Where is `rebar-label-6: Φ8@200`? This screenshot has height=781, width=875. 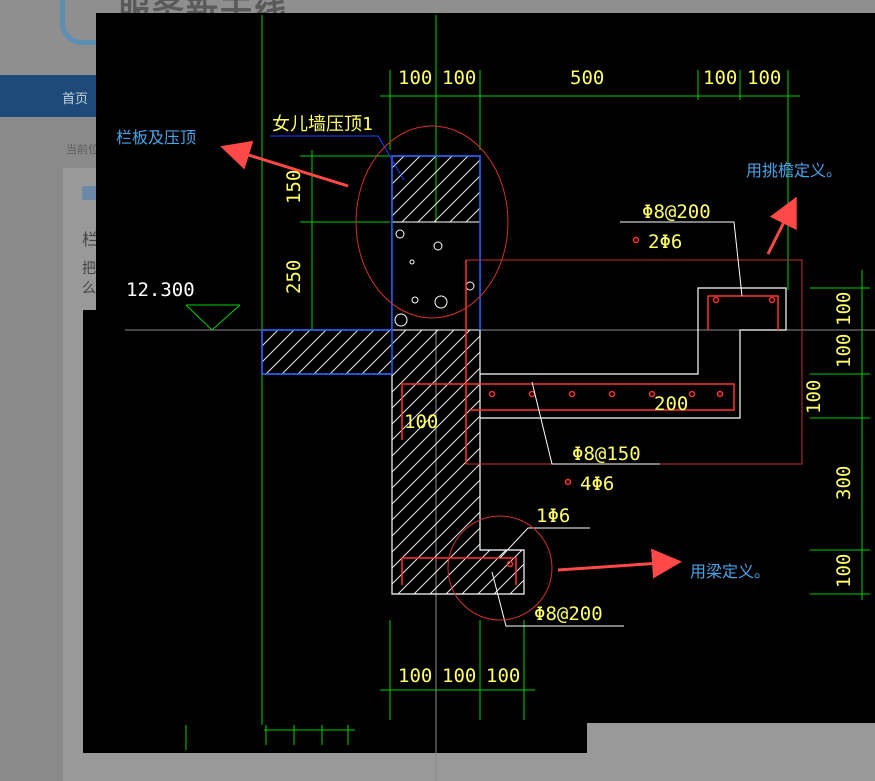 rebar-label-6: Φ8@200 is located at coordinates (568, 614).